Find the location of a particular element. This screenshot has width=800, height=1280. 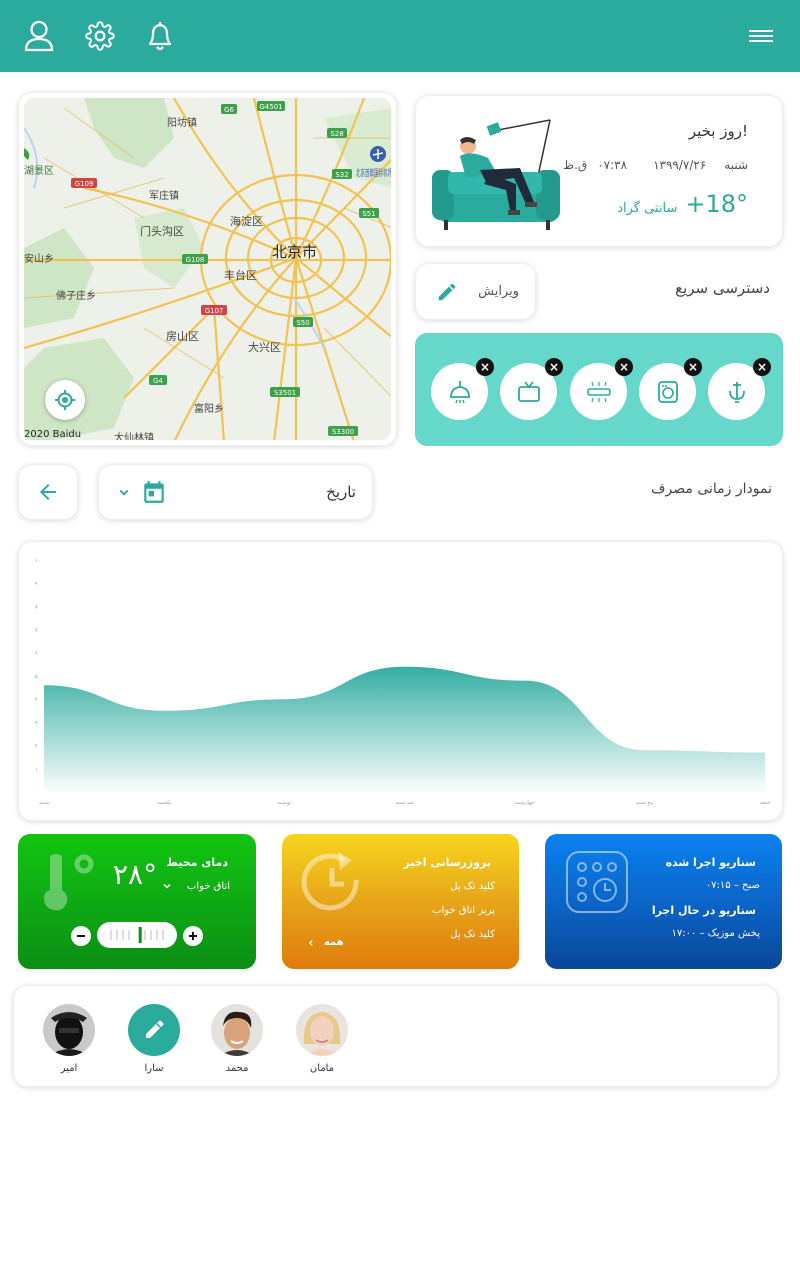

washing-machine-icon is located at coordinates (667, 391).